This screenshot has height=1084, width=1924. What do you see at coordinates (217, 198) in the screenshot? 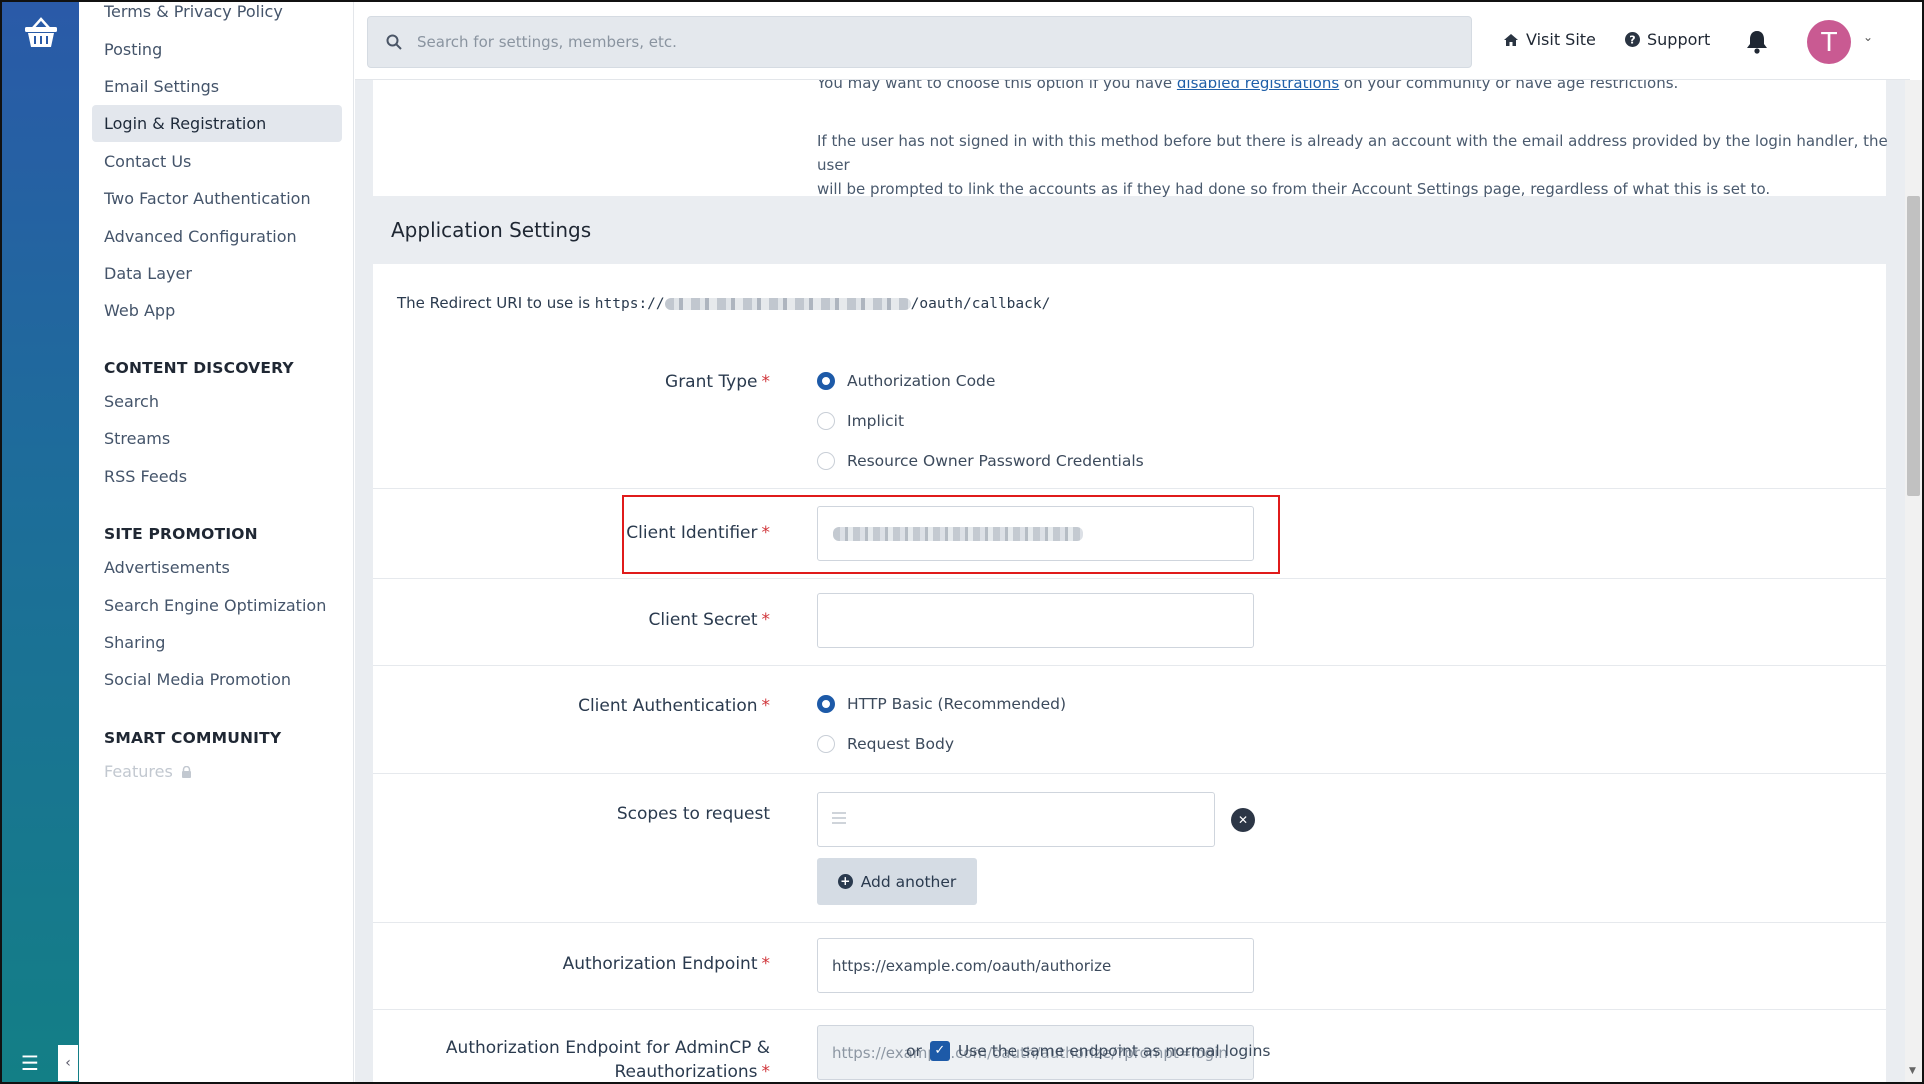
I see `sidebar-item-two-factor: Two Factor Authentication` at bounding box center [217, 198].